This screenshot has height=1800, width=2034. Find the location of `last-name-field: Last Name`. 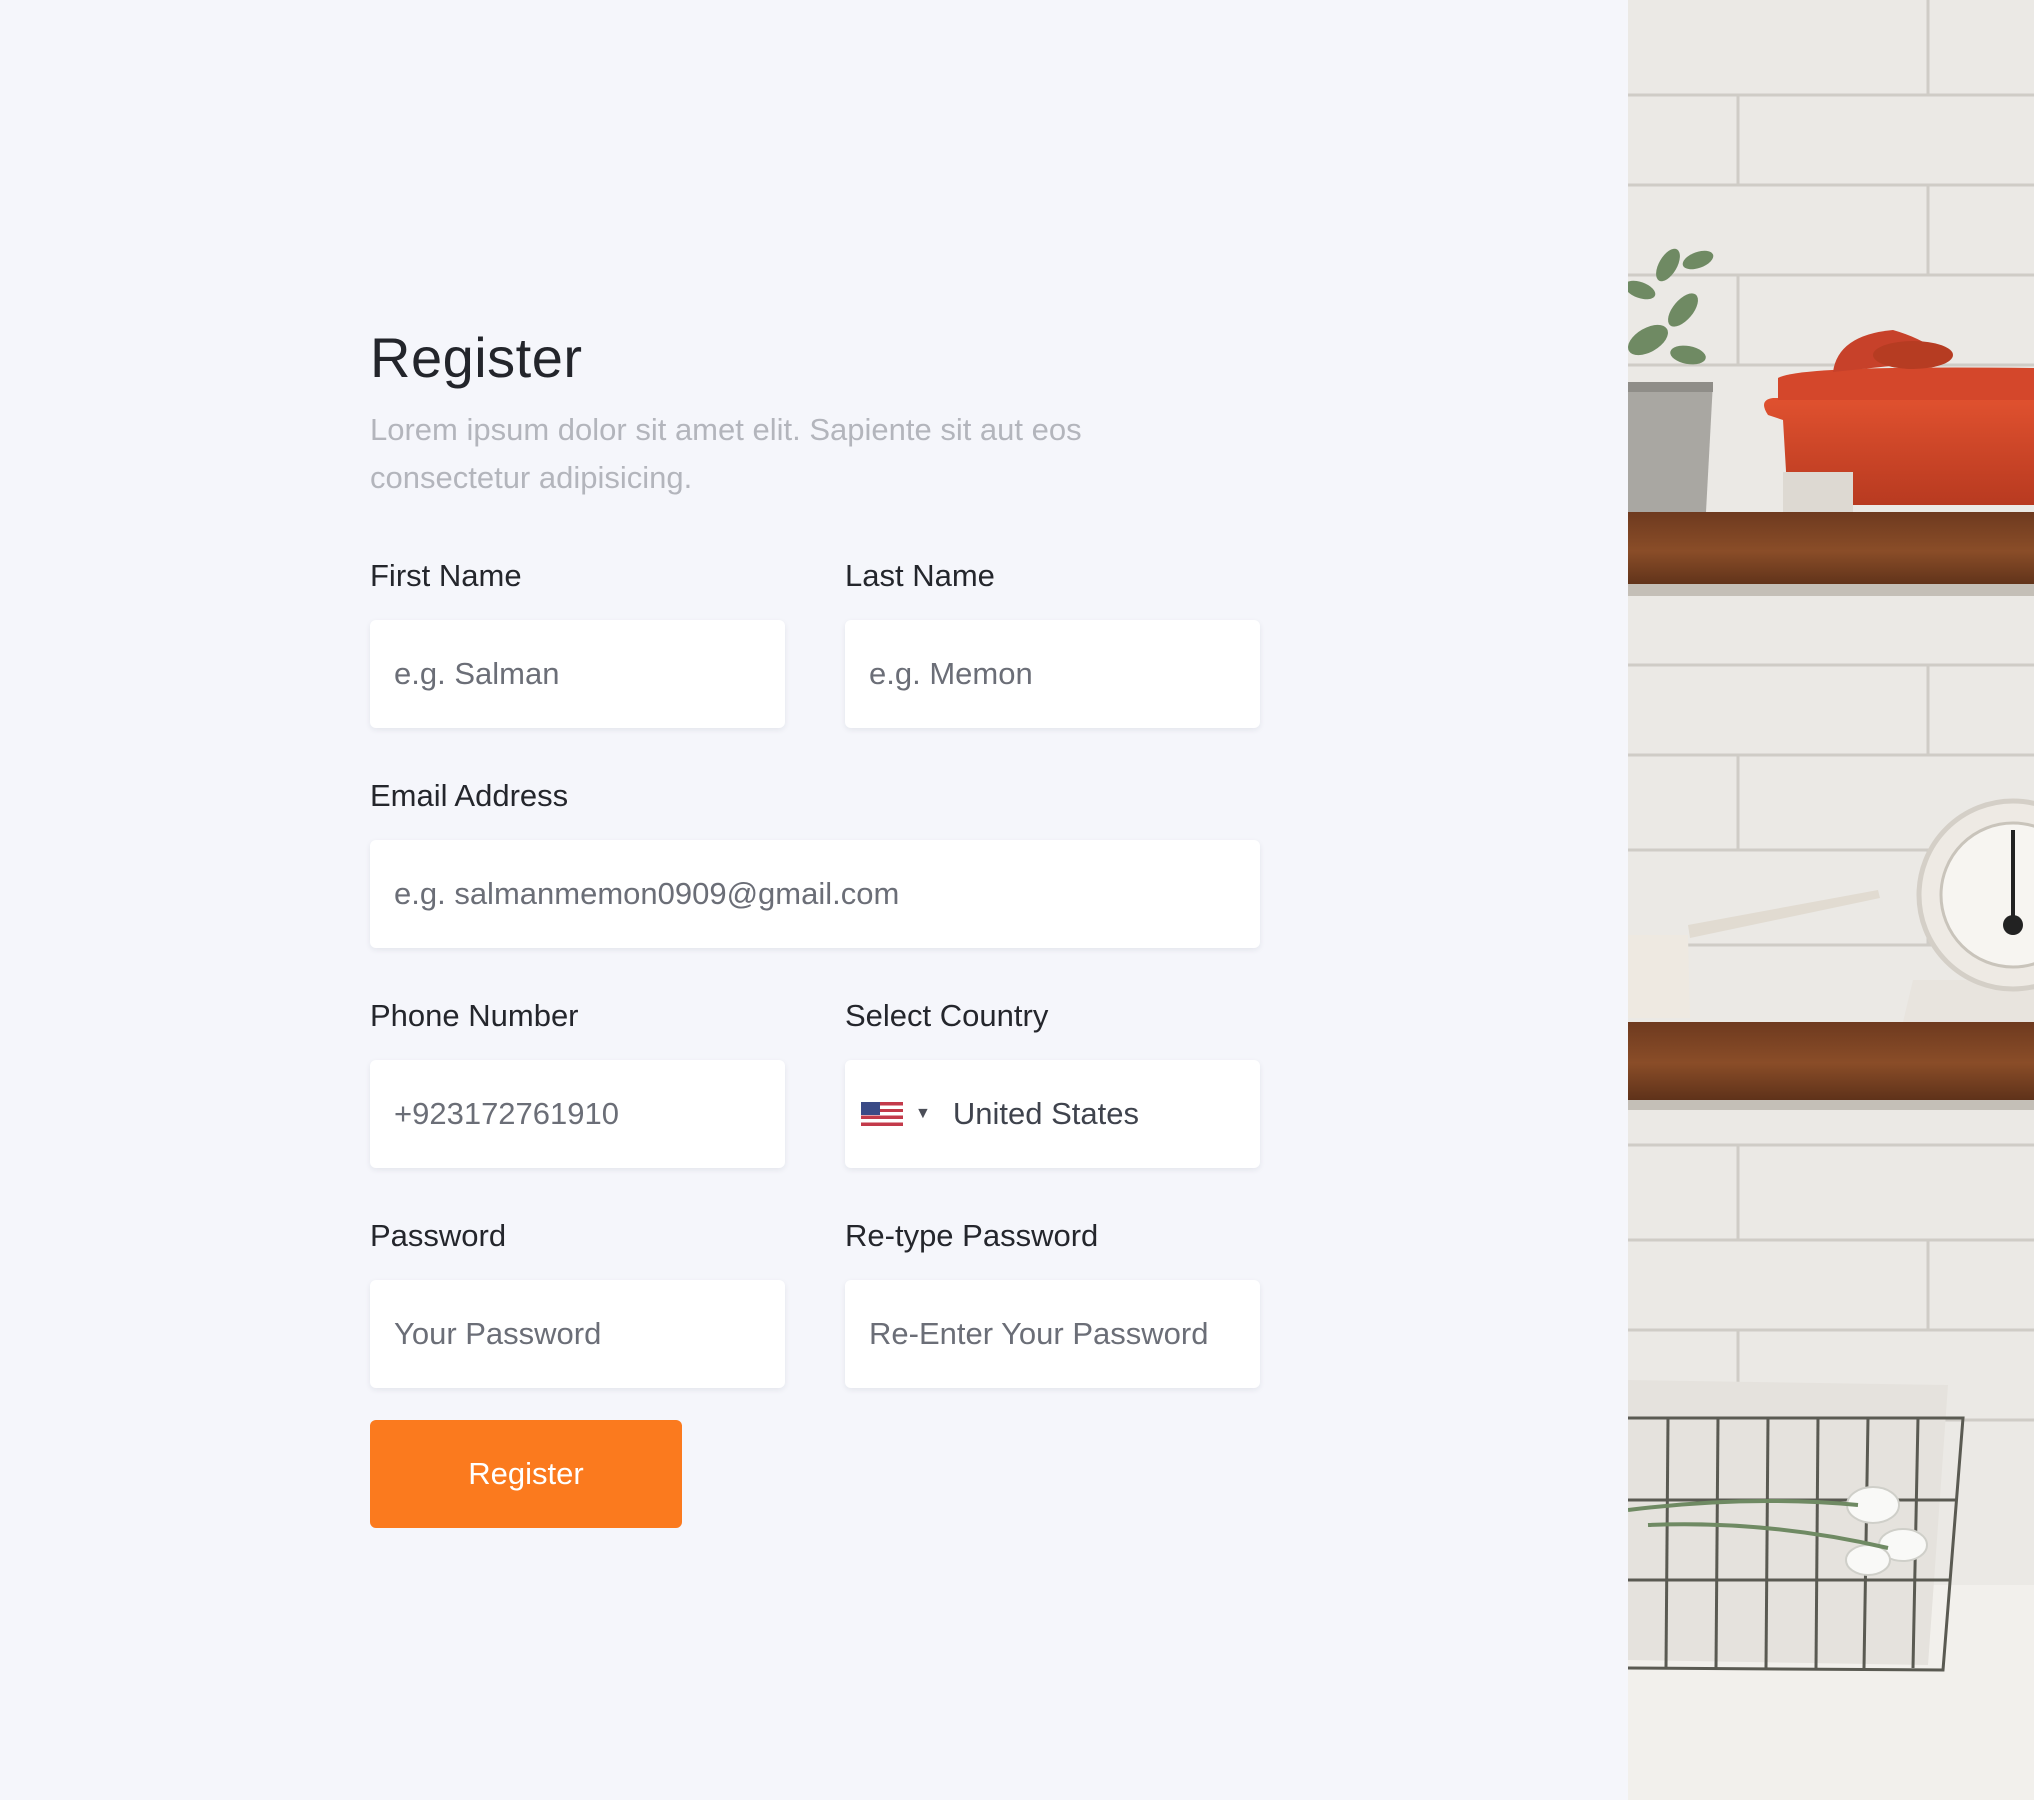

last-name-field: Last Name is located at coordinates (1052, 642).